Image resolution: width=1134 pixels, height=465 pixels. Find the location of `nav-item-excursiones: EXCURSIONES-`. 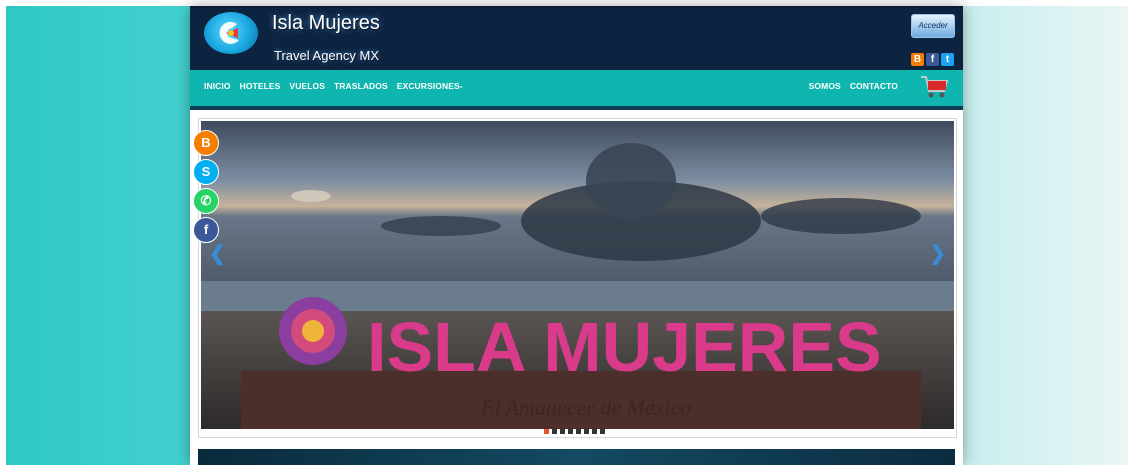

nav-item-excursiones: EXCURSIONES- is located at coordinates (430, 86).